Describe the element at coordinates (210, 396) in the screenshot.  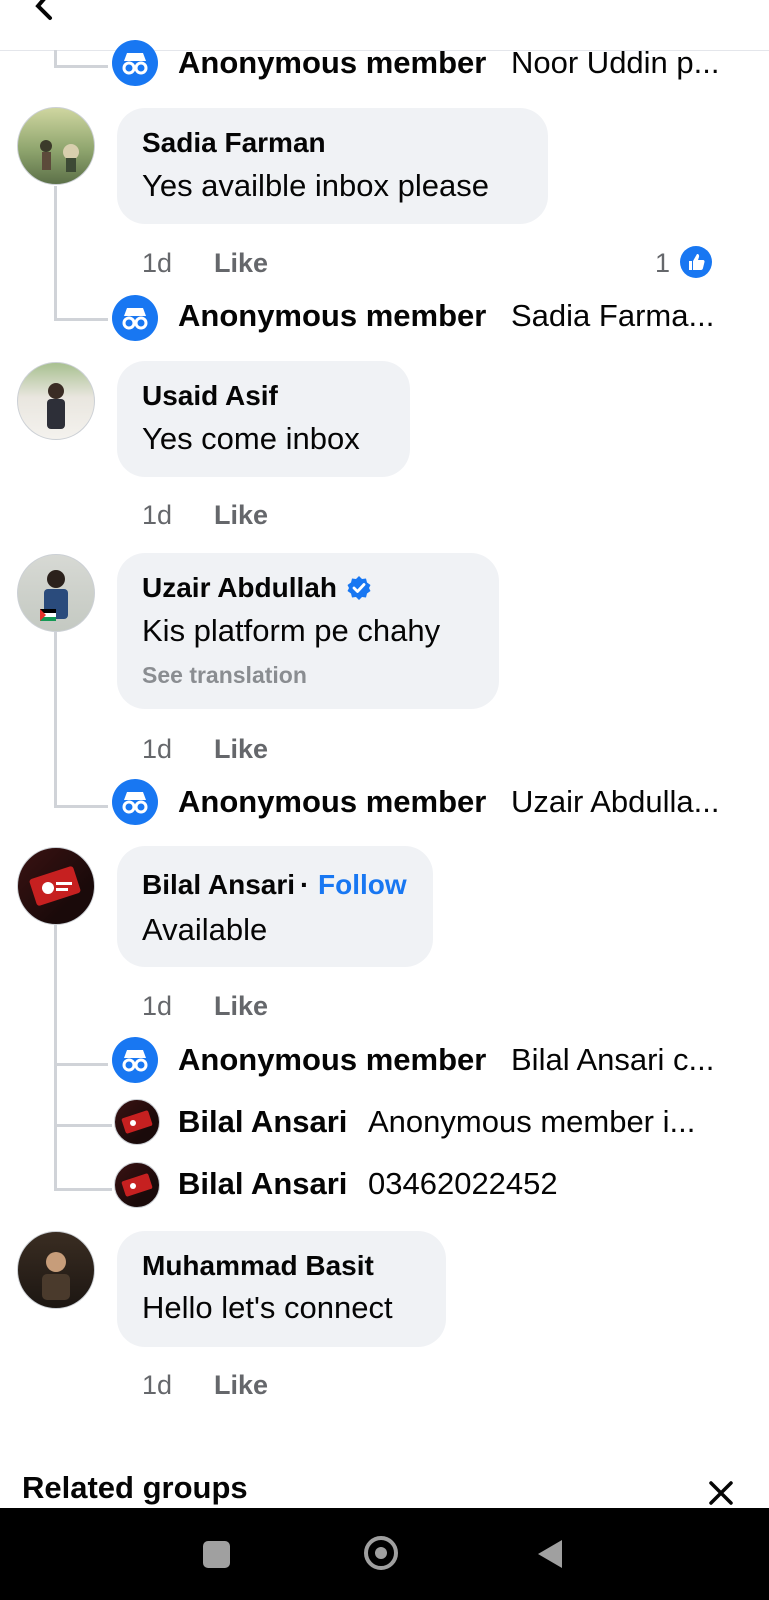
I see `comment-author: Usaid Asif` at that location.